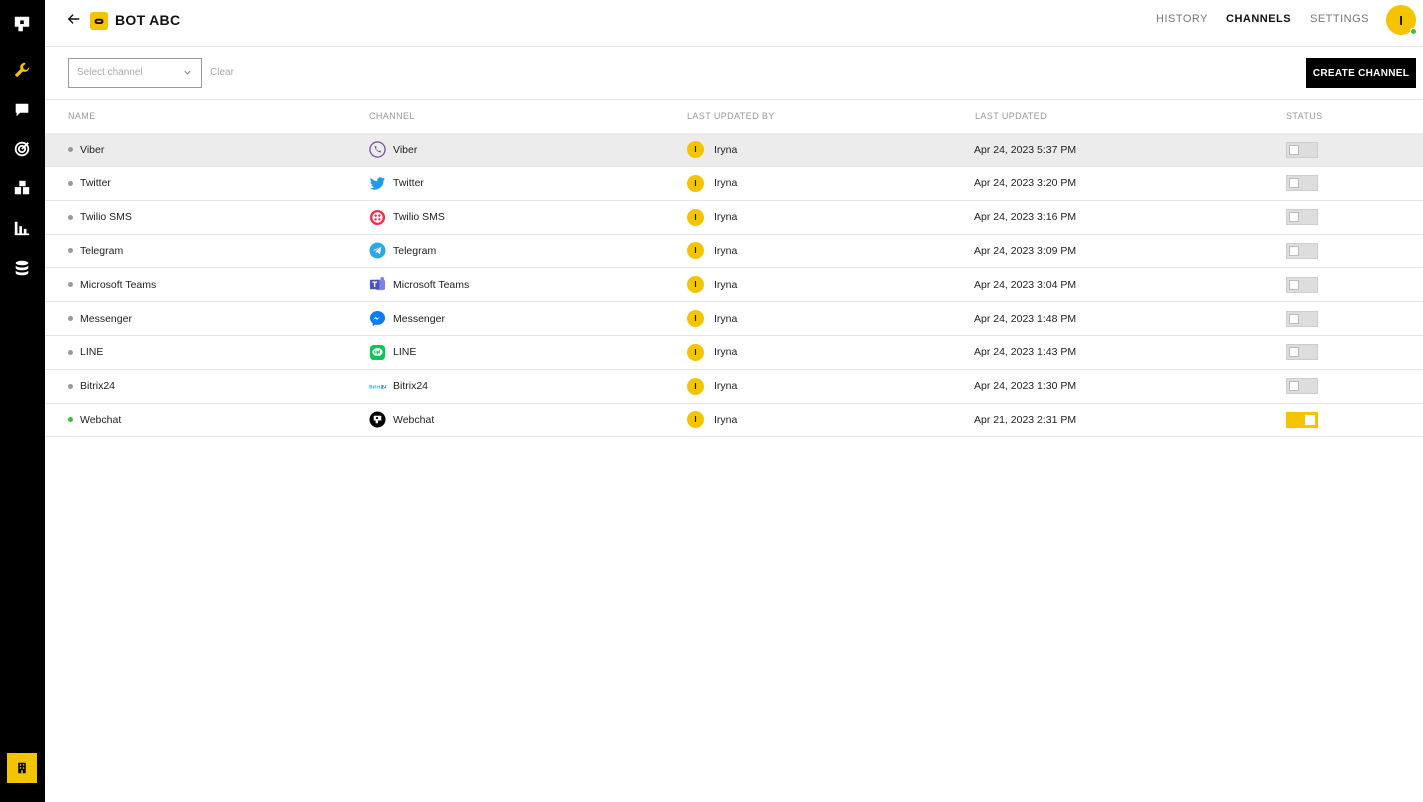 This screenshot has height=802, width=1423. What do you see at coordinates (377, 352) in the screenshot?
I see `line-icon` at bounding box center [377, 352].